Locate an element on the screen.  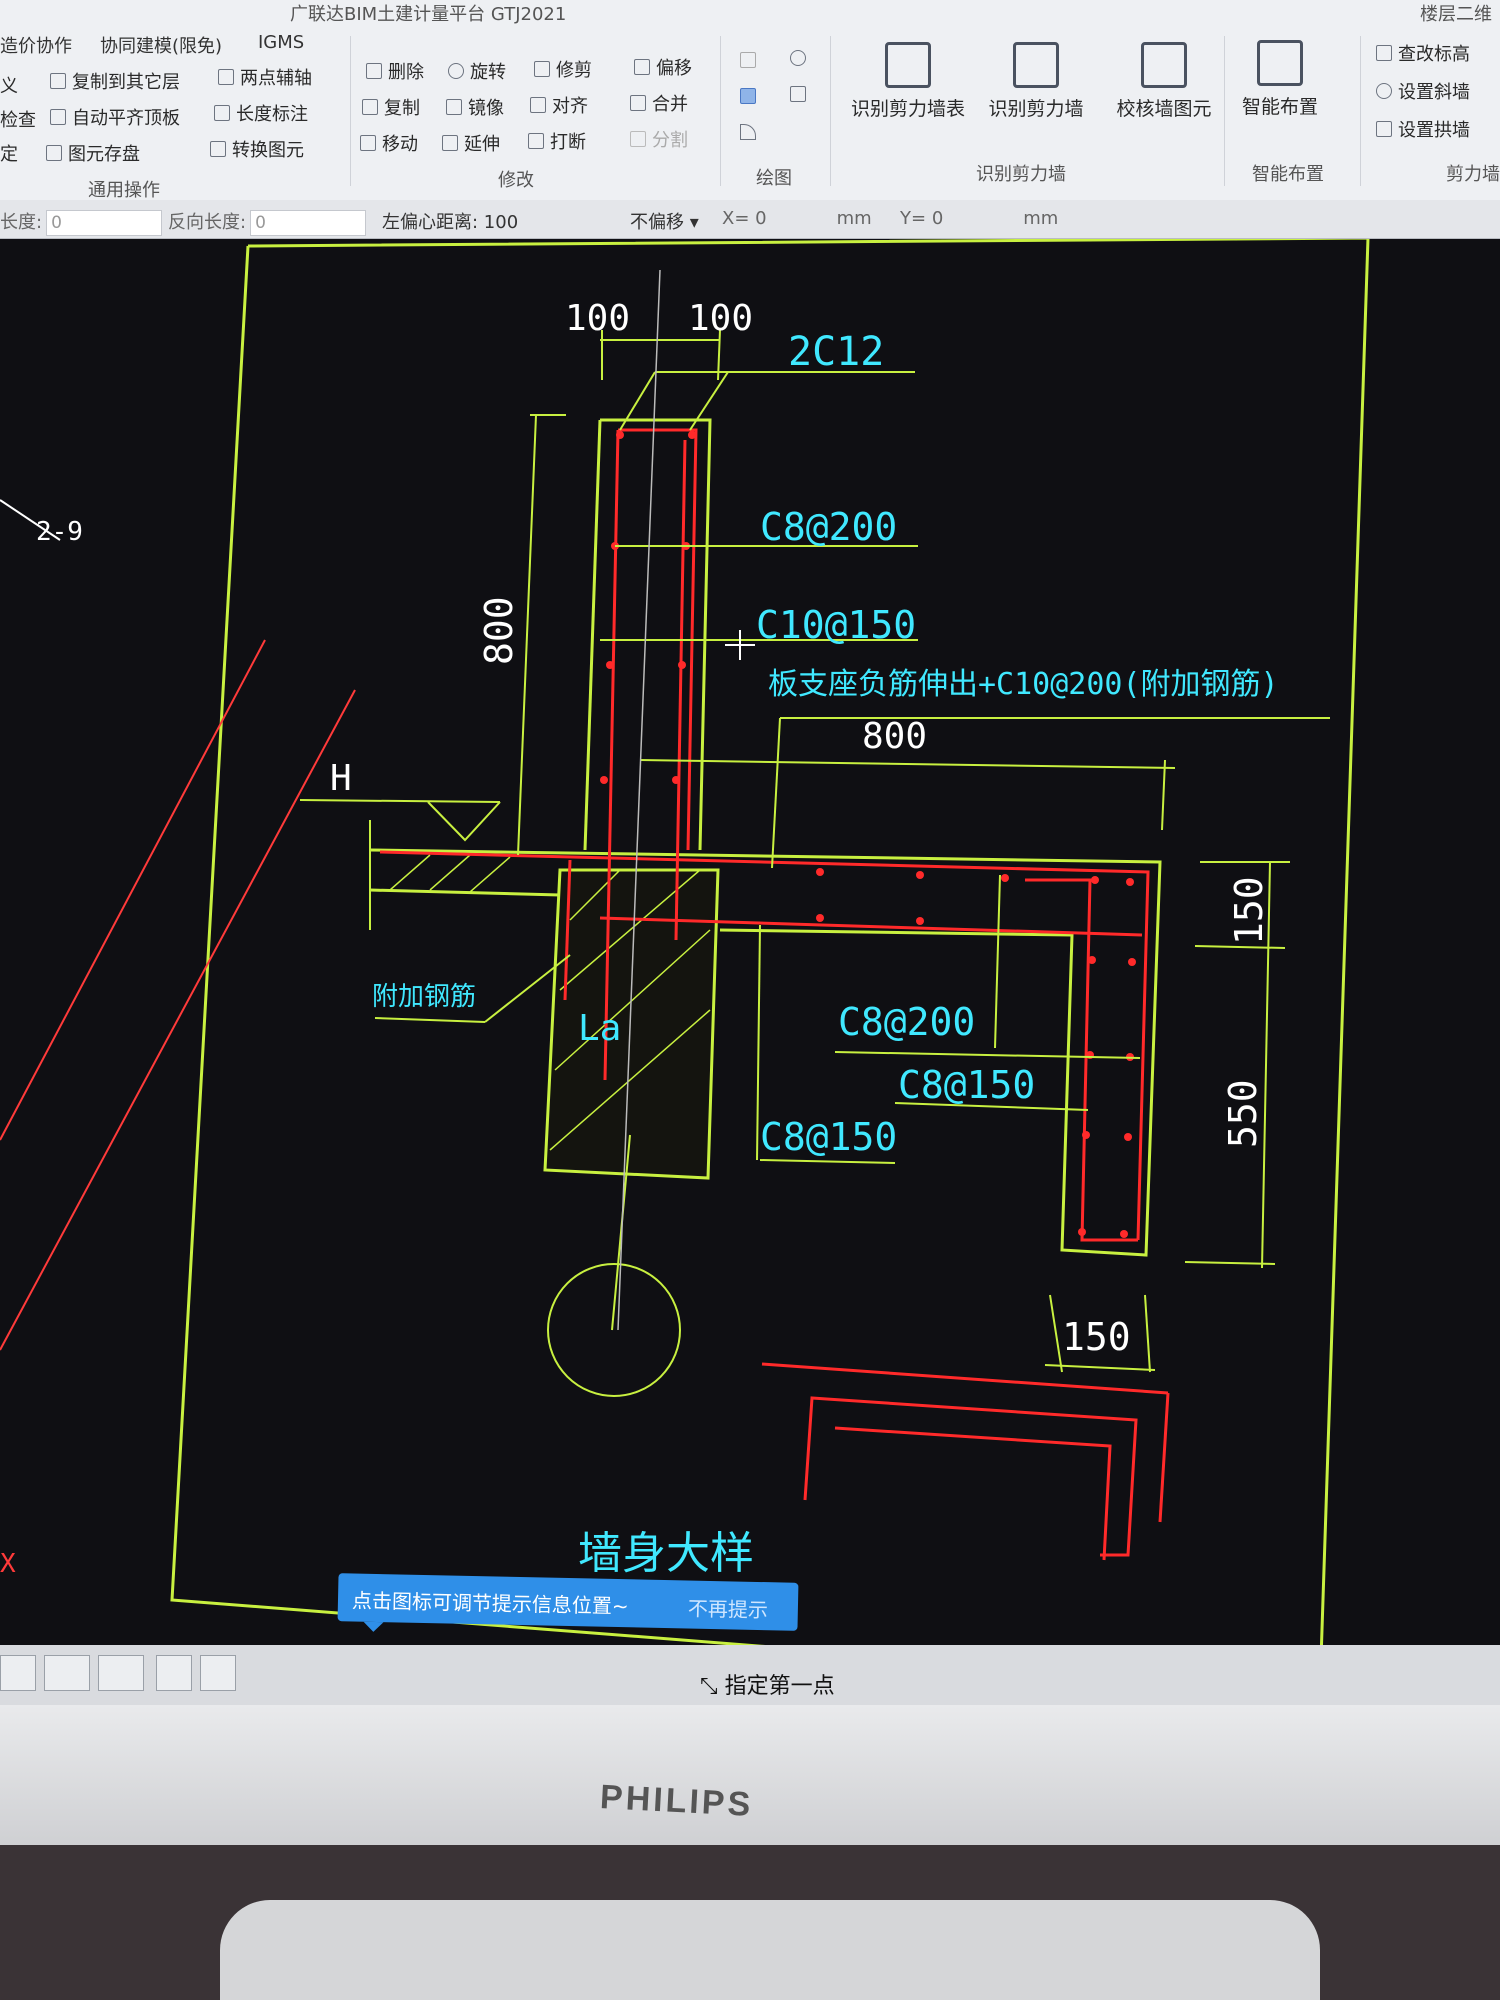
reverse-length-field: 反向长度: 0 is located at coordinates (267, 222).